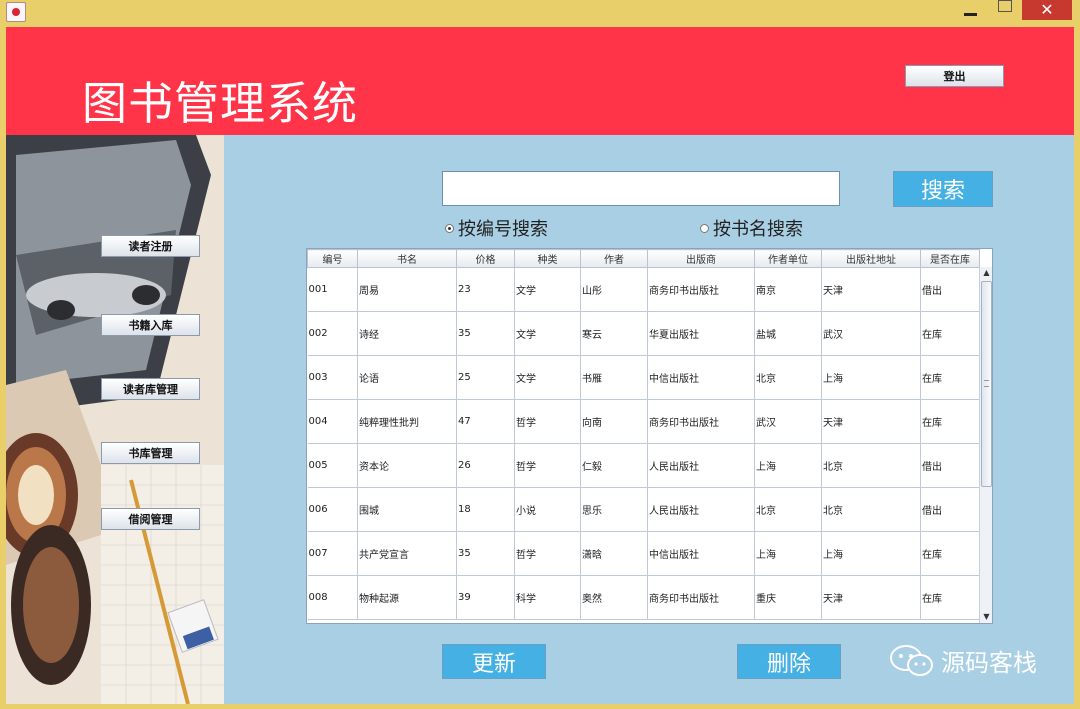 The width and height of the screenshot is (1080, 709). Describe the element at coordinates (547, 509) in the screenshot. I see `table-cell: 小说` at that location.